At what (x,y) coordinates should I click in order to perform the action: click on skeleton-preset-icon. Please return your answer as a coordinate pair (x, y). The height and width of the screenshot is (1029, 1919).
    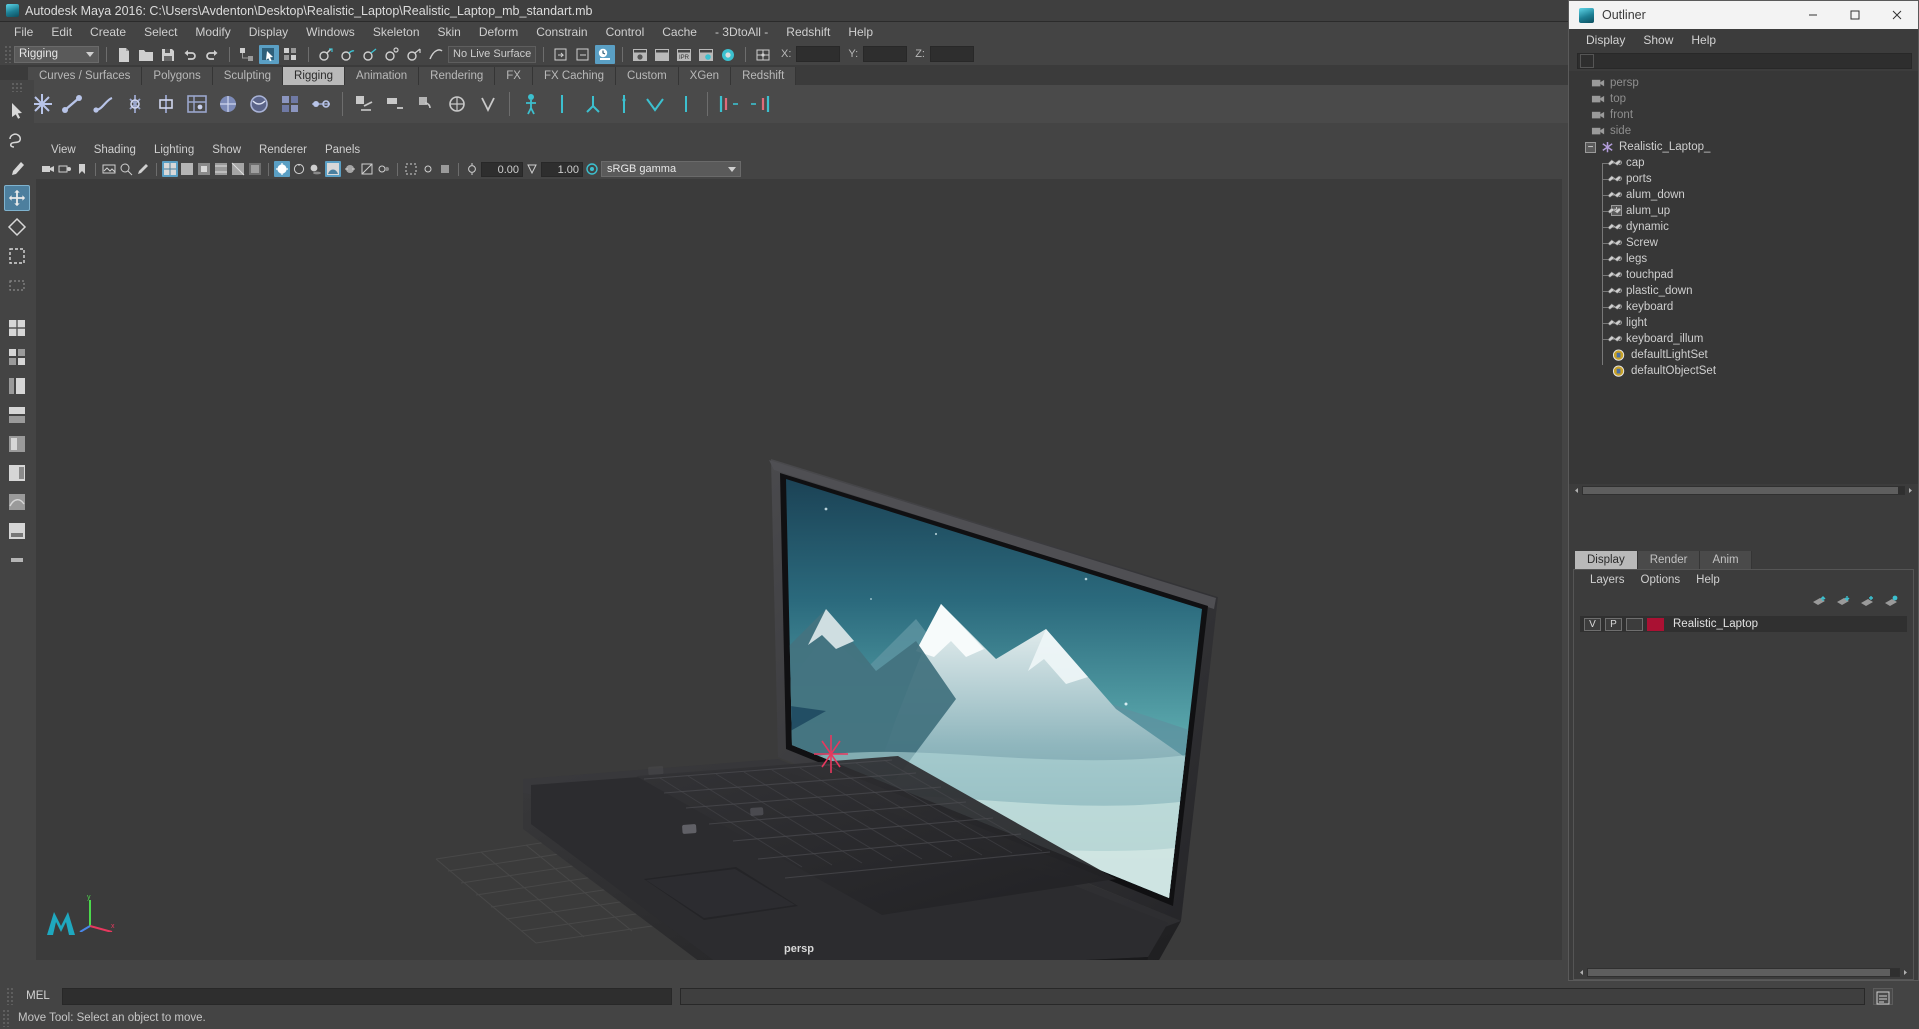
    Looking at the image, I should click on (593, 104).